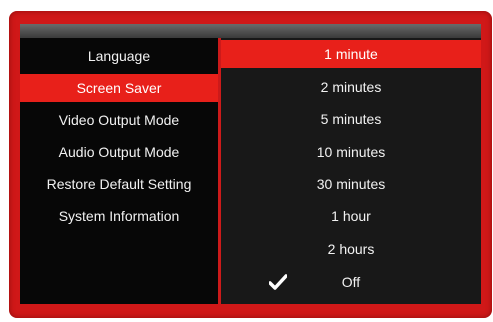 The height and width of the screenshot is (322, 493). What do you see at coordinates (119, 216) in the screenshot?
I see `menu-item-system-information: System Information` at bounding box center [119, 216].